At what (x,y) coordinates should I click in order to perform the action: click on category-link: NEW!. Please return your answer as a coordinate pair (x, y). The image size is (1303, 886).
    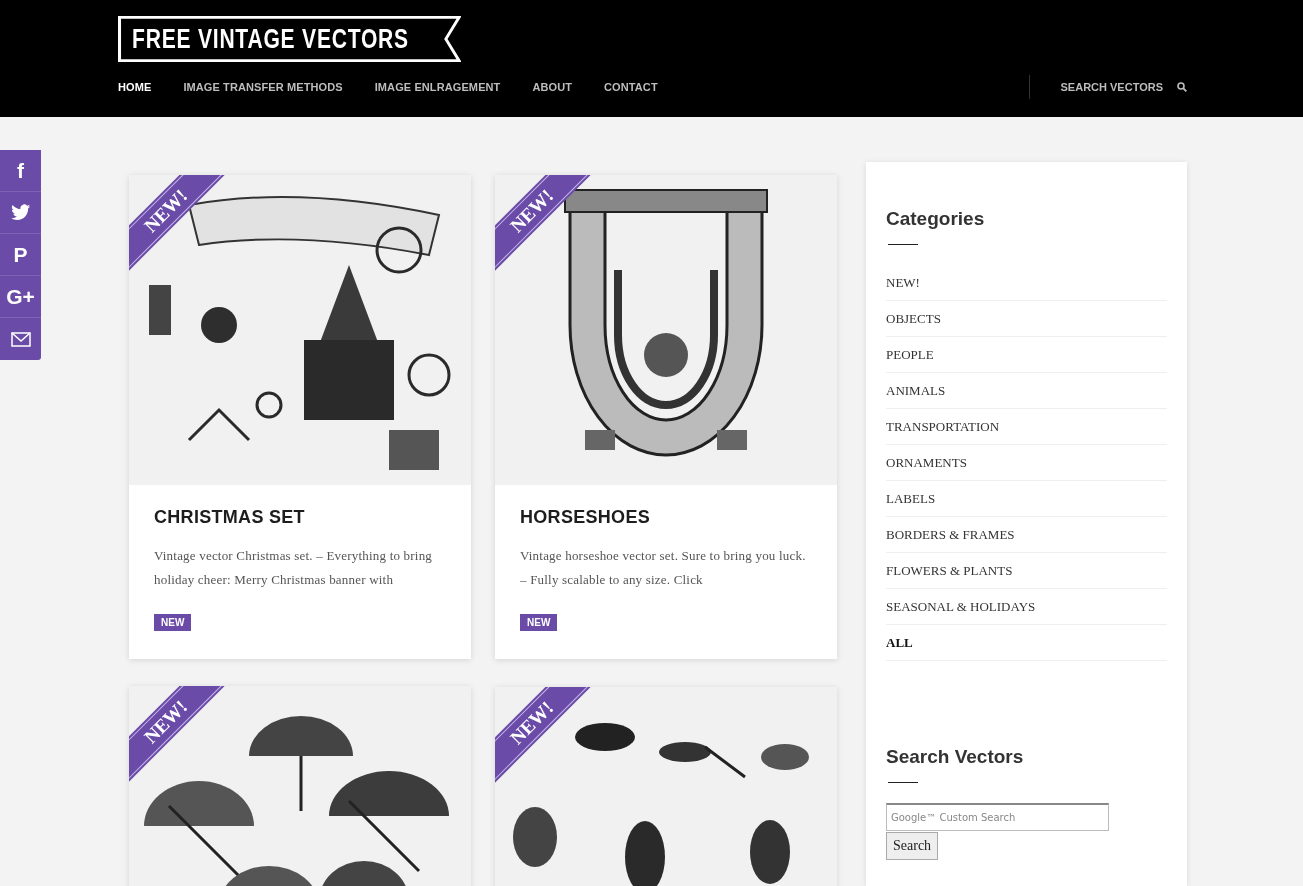
    Looking at the image, I should click on (903, 282).